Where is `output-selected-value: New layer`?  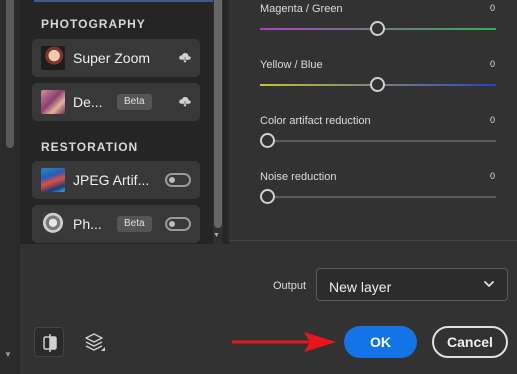
output-selected-value: New layer is located at coordinates (360, 287).